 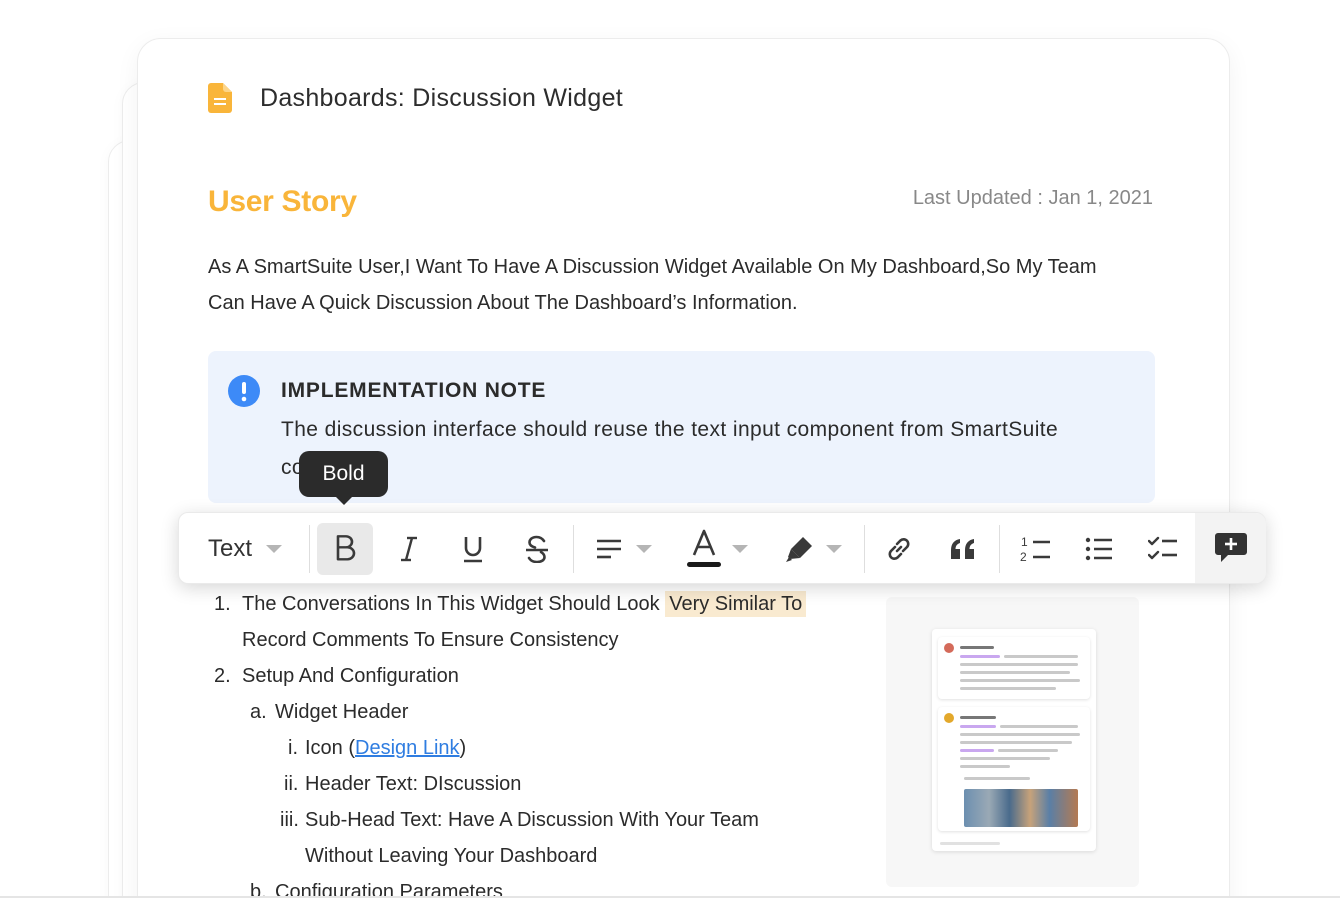 I want to click on preview-photo, so click(x=1021, y=808).